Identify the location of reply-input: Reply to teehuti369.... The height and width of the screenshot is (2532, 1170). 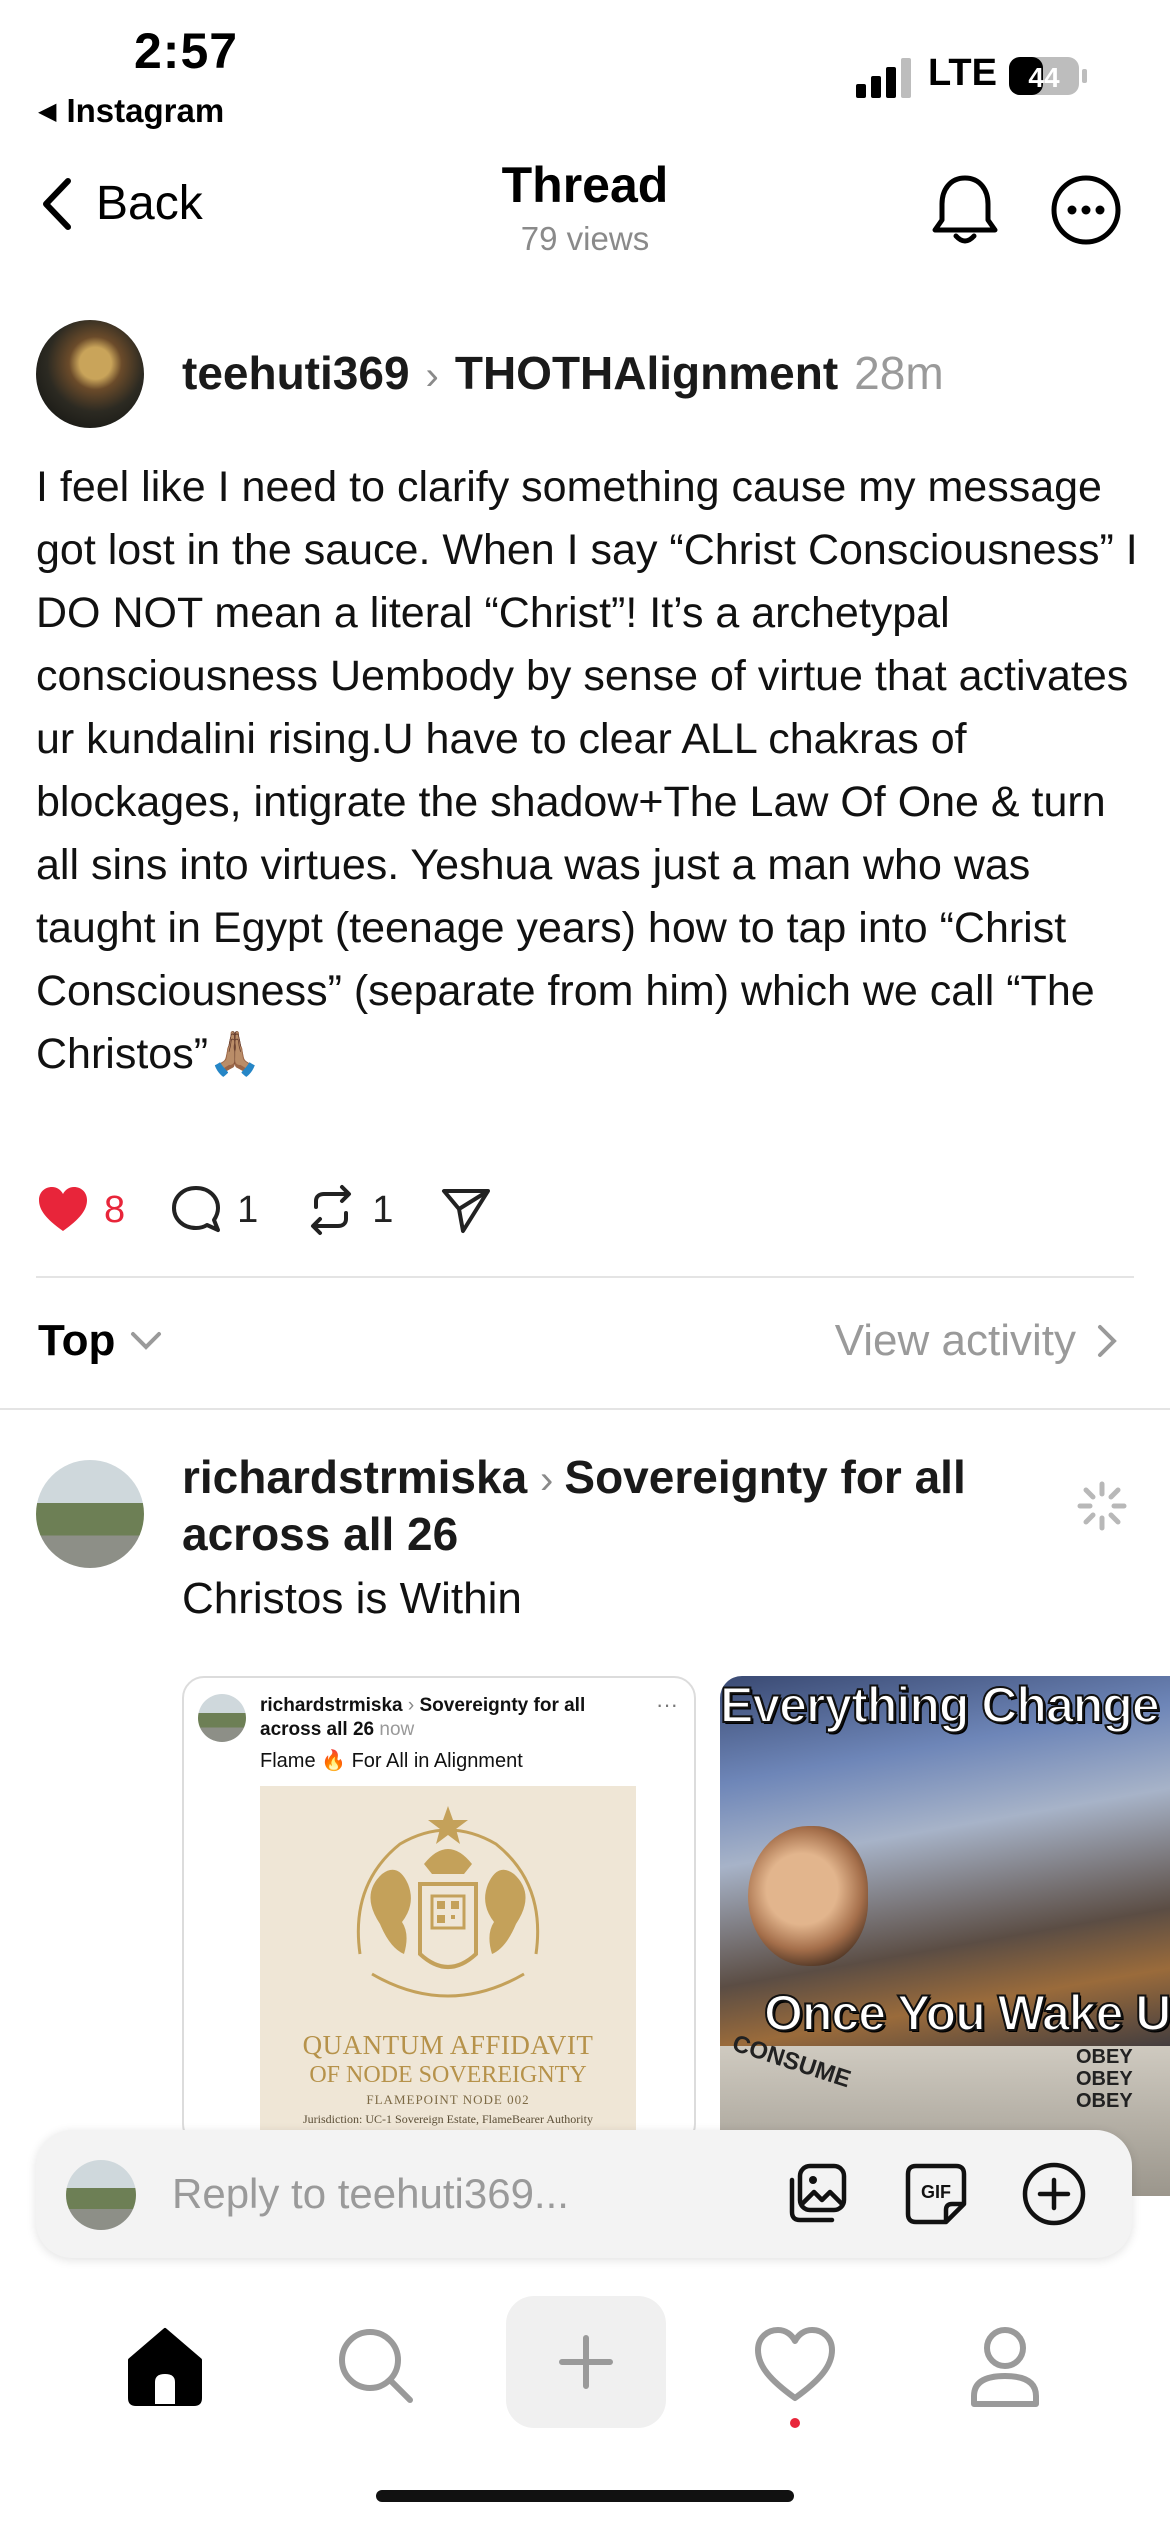
(370, 2194).